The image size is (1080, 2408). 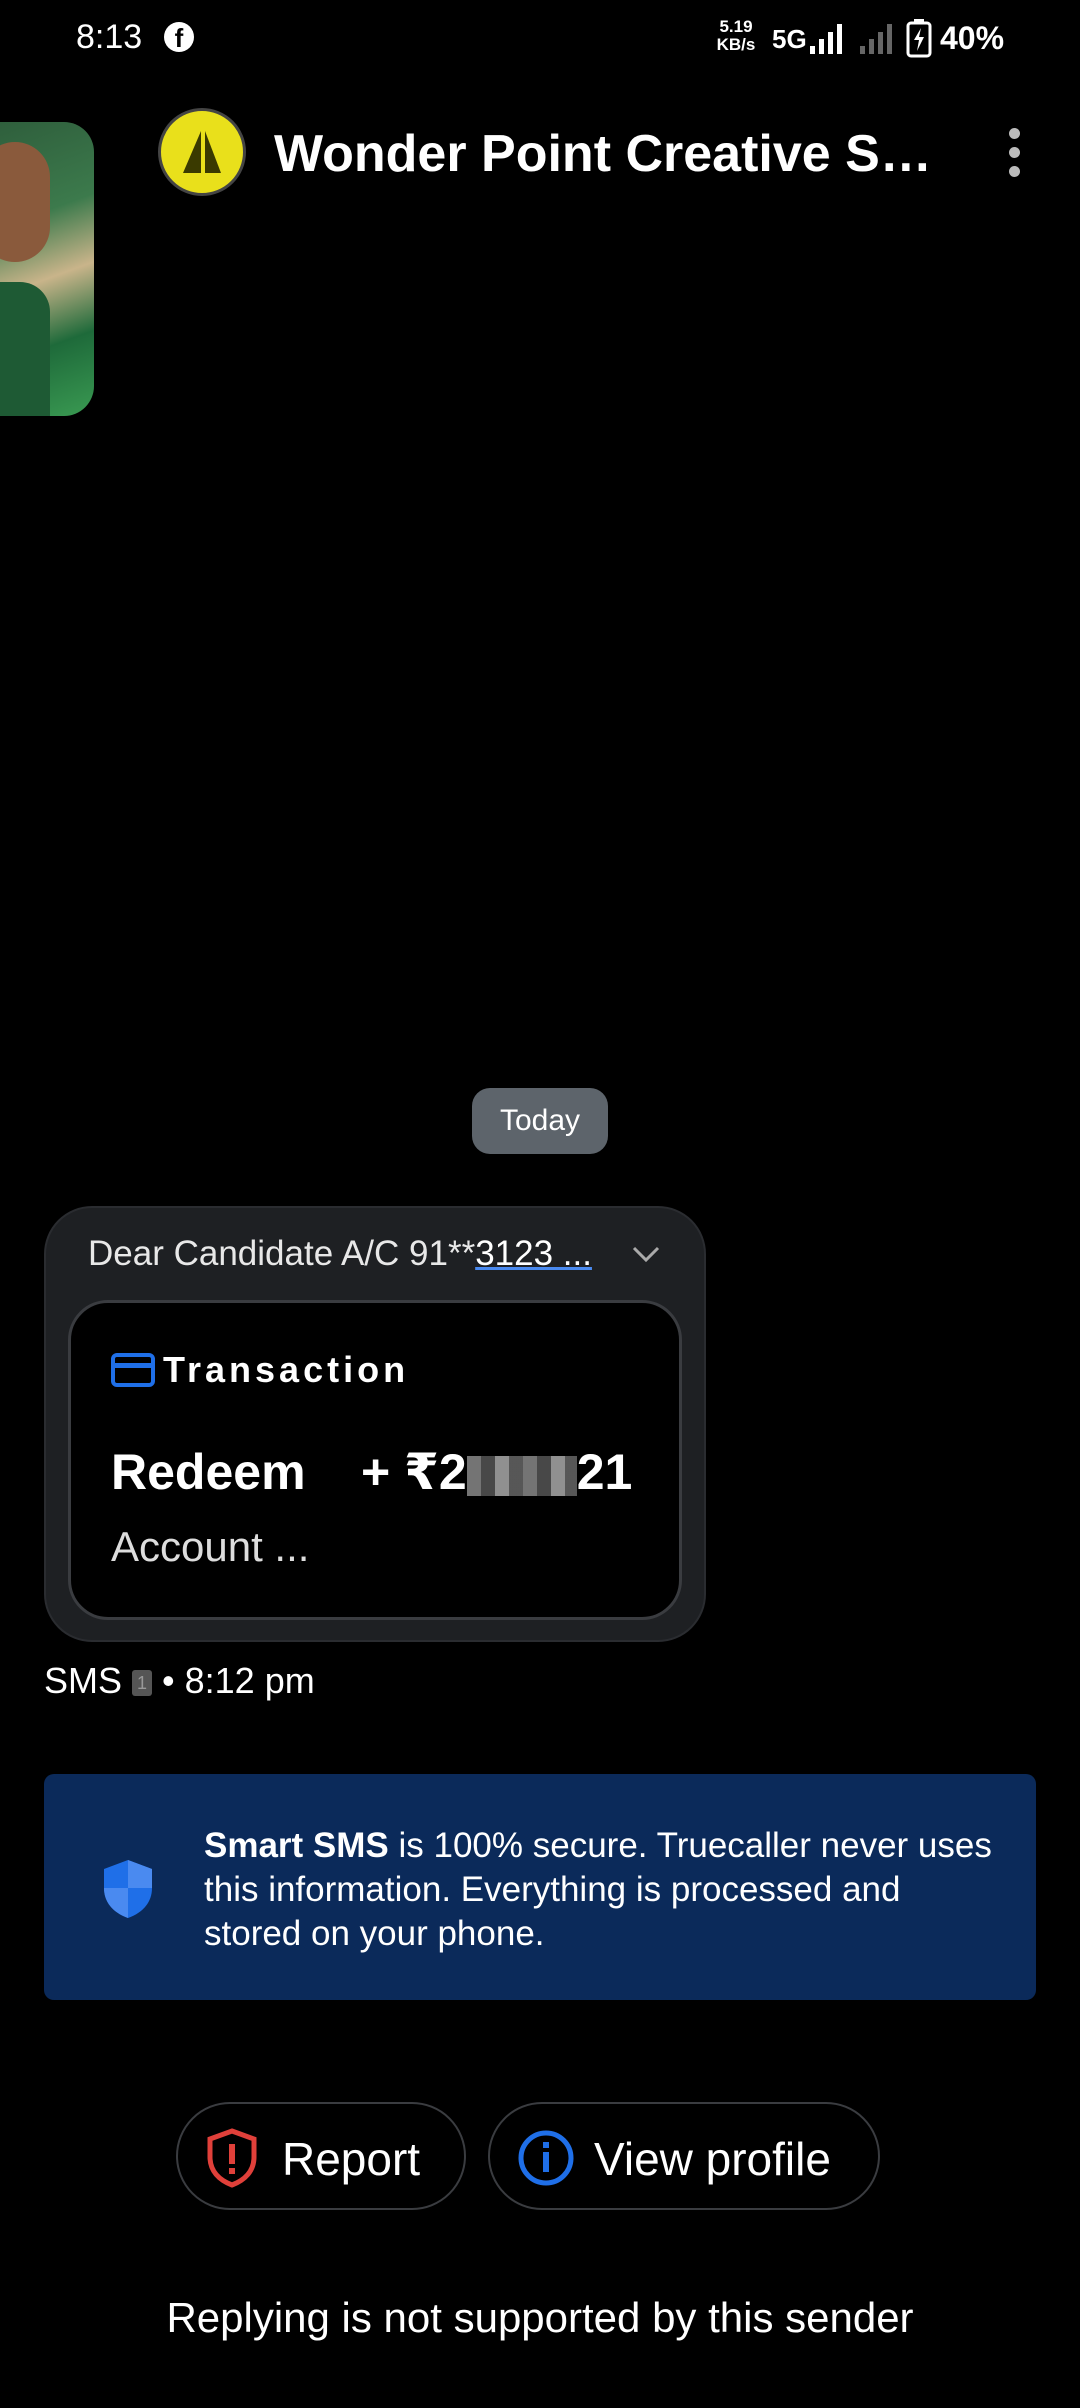 I want to click on reply-unsupported-note: Replying is not supported by this sender, so click(x=540, y=2317).